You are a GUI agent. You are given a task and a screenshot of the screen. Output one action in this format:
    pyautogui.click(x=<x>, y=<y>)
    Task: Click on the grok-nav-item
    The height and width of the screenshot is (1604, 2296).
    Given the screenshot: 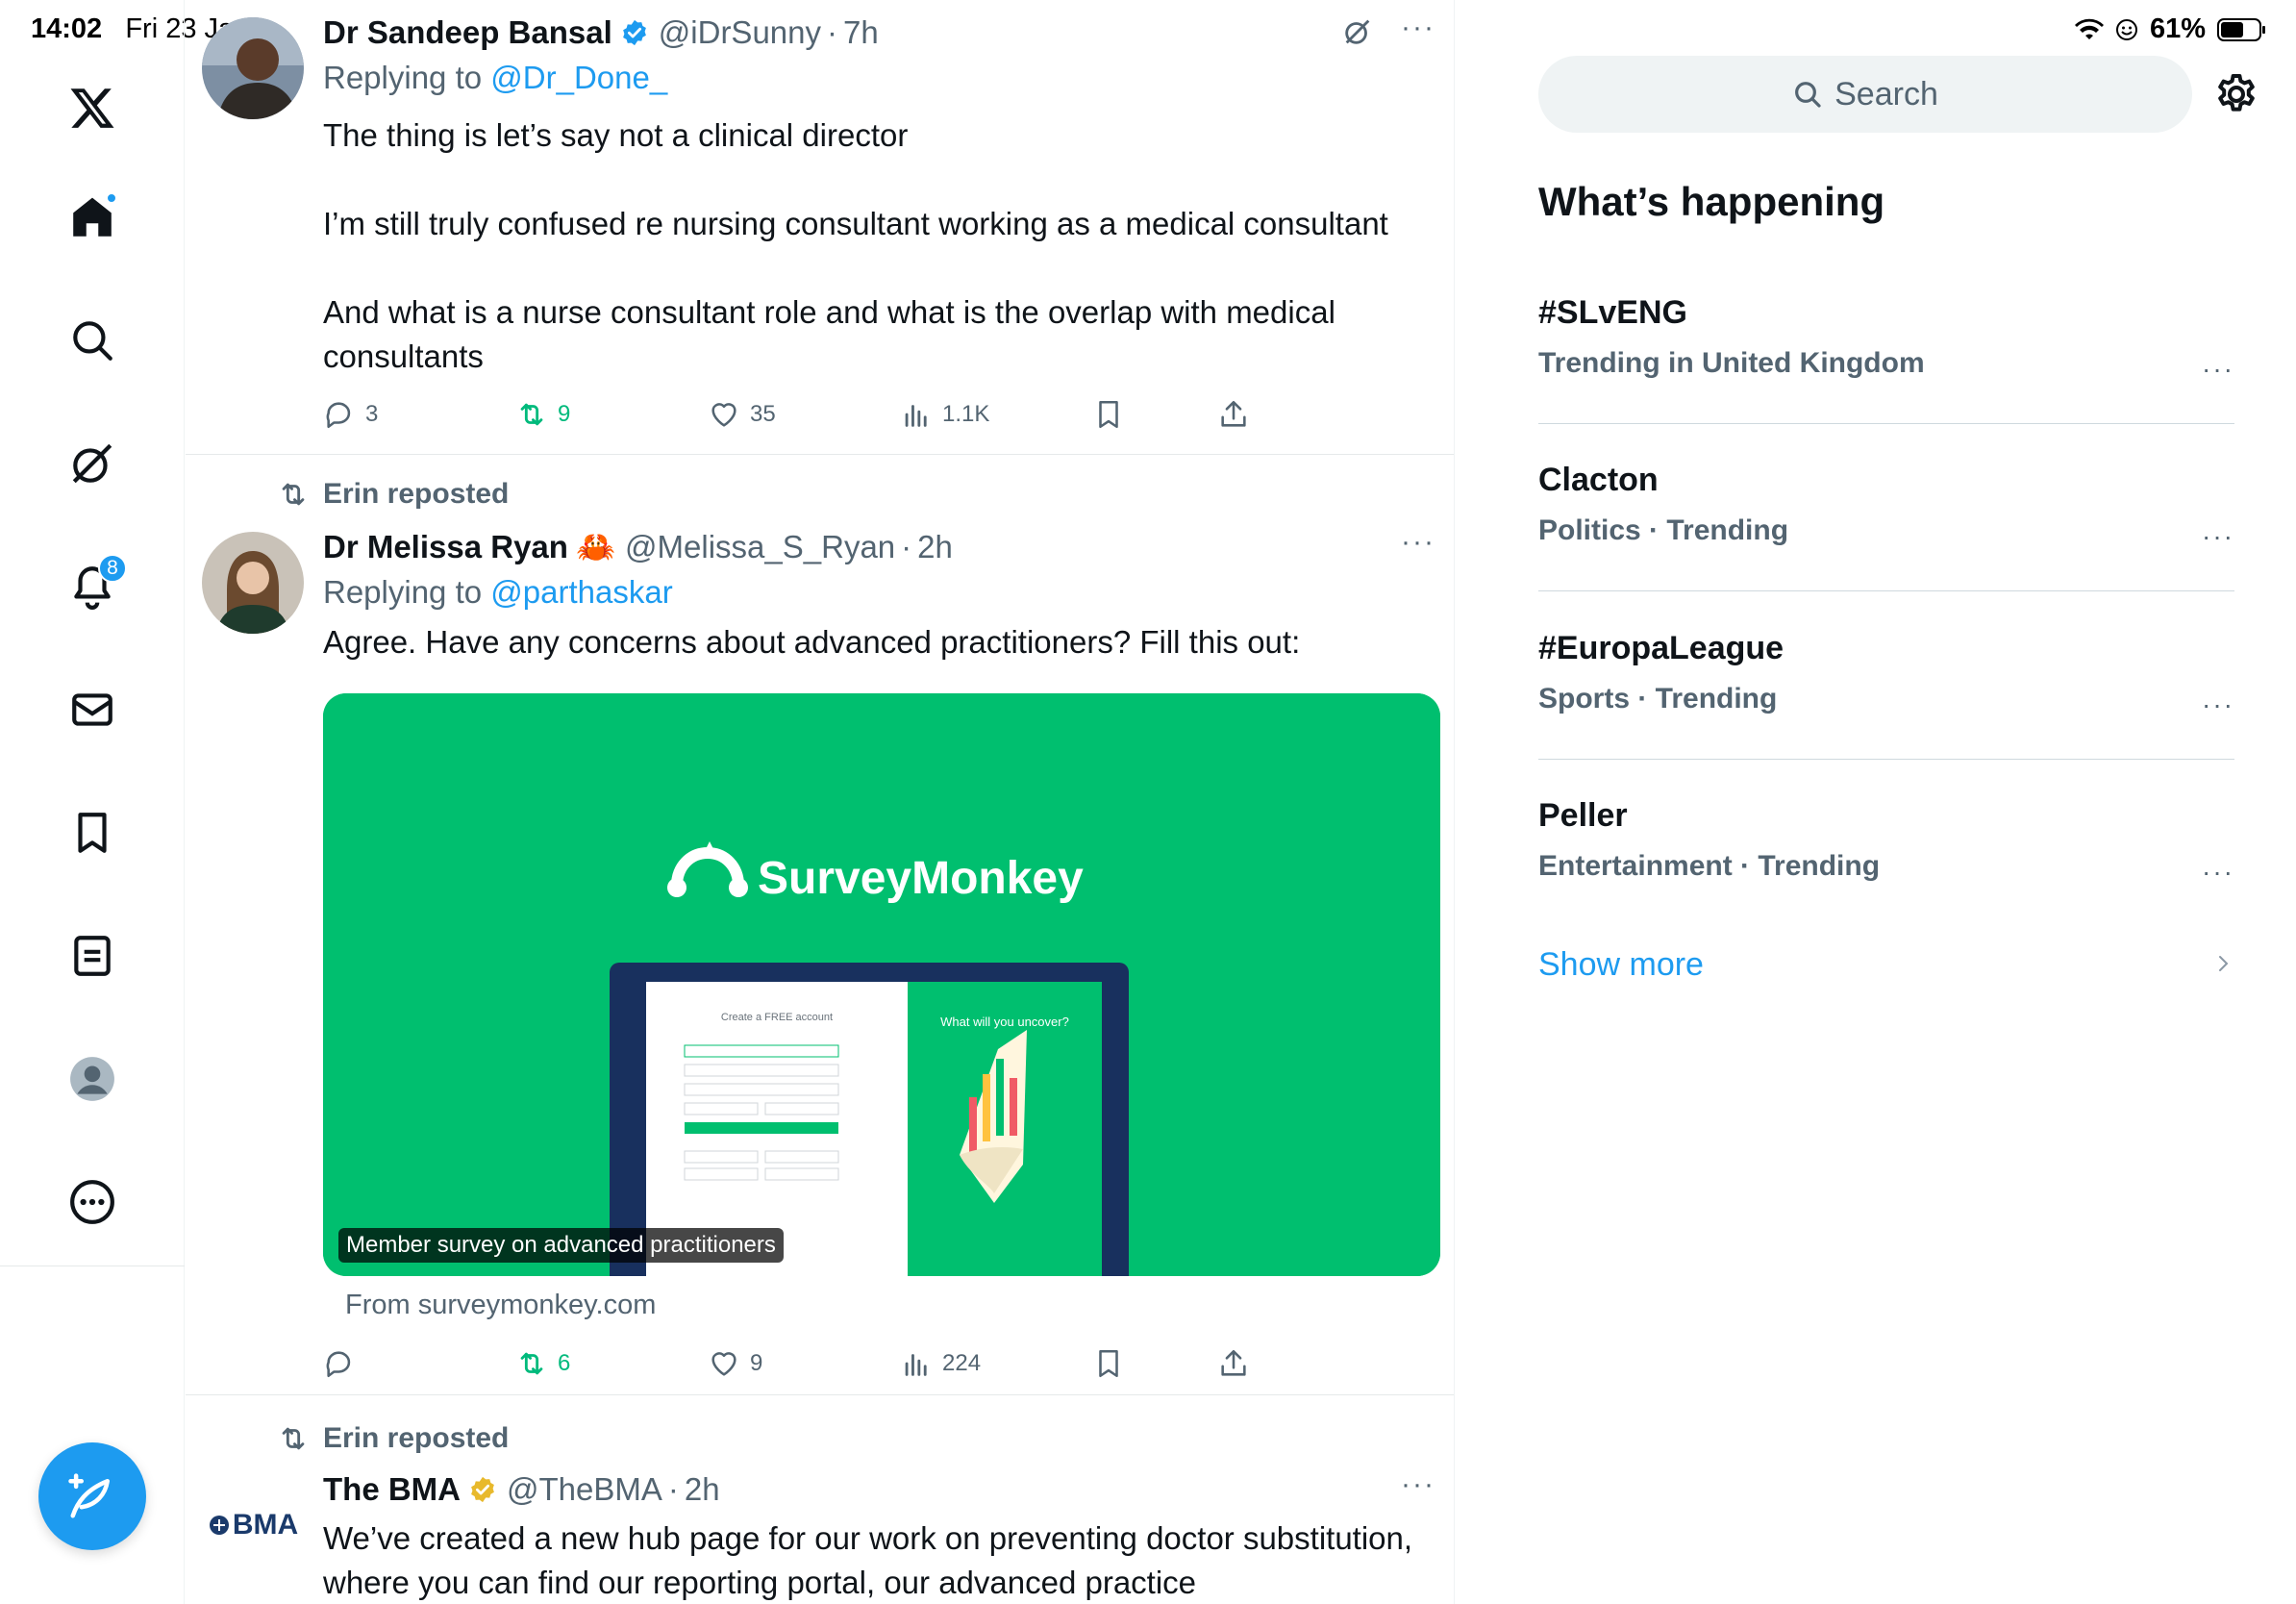 What is the action you would take?
    pyautogui.click(x=92, y=463)
    